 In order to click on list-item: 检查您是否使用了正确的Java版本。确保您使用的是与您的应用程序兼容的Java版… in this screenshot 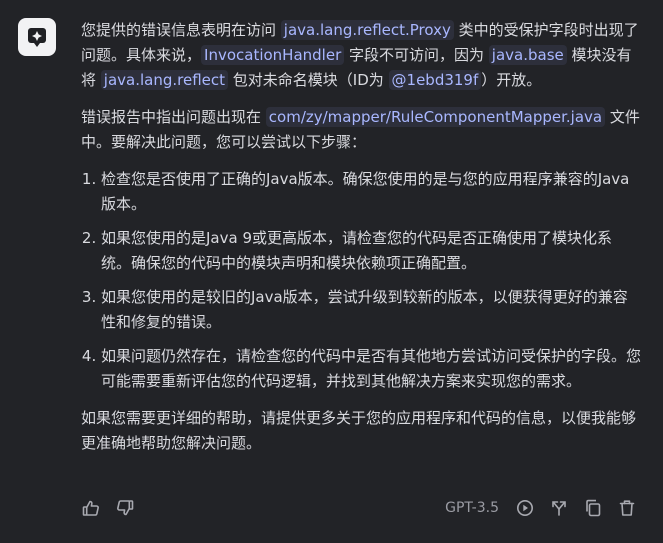, I will do `click(371, 192)`.